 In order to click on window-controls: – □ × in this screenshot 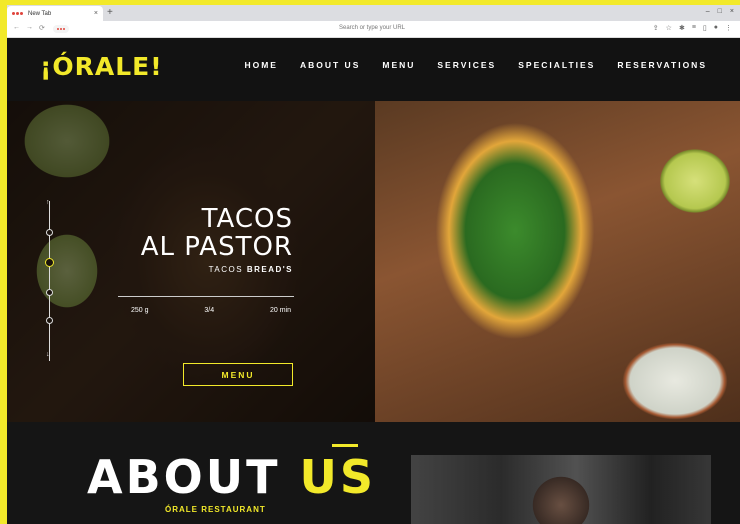, I will do `click(720, 11)`.